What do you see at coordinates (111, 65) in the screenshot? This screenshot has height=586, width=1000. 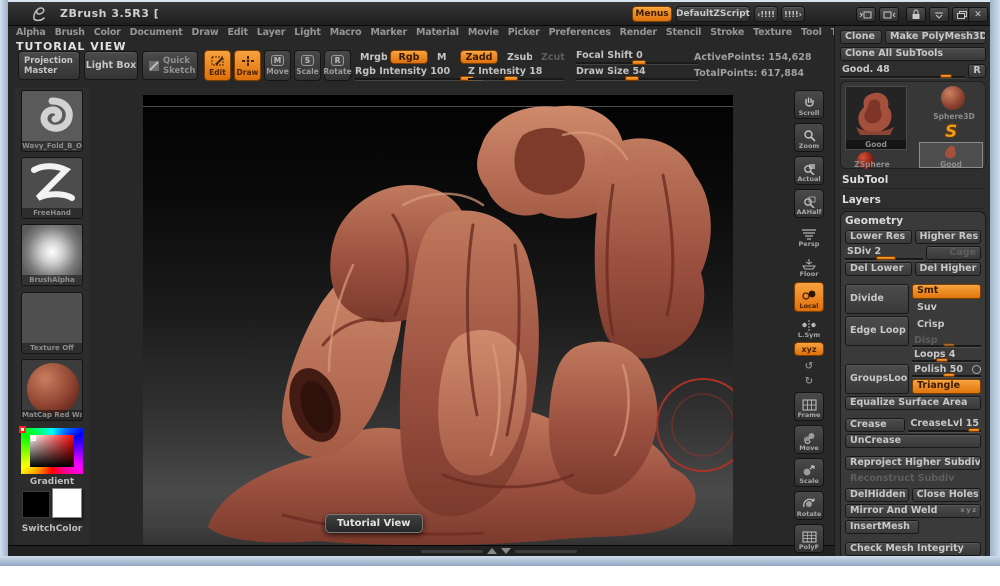 I see `light-box-button: Light Box` at bounding box center [111, 65].